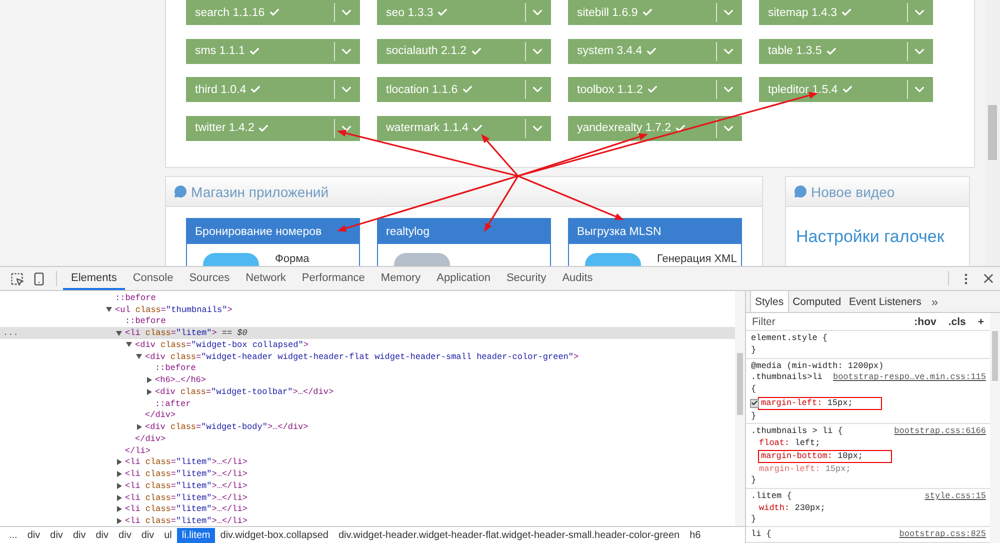 This screenshot has width=1000, height=543. What do you see at coordinates (940, 432) in the screenshot?
I see `source-link: bootstrap.css:6166` at bounding box center [940, 432].